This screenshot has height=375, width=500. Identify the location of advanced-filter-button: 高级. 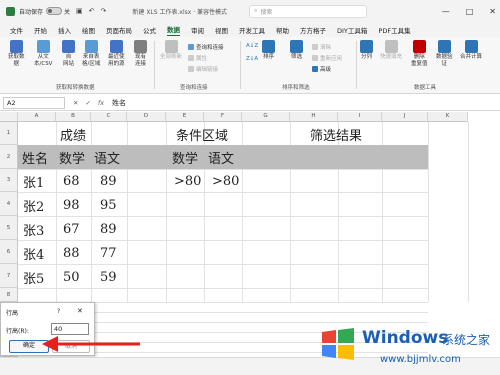
(321, 69).